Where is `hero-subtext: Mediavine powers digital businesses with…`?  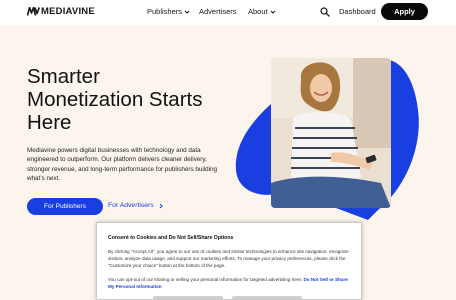 hero-subtext: Mediavine powers digital businesses with… is located at coordinates (122, 165).